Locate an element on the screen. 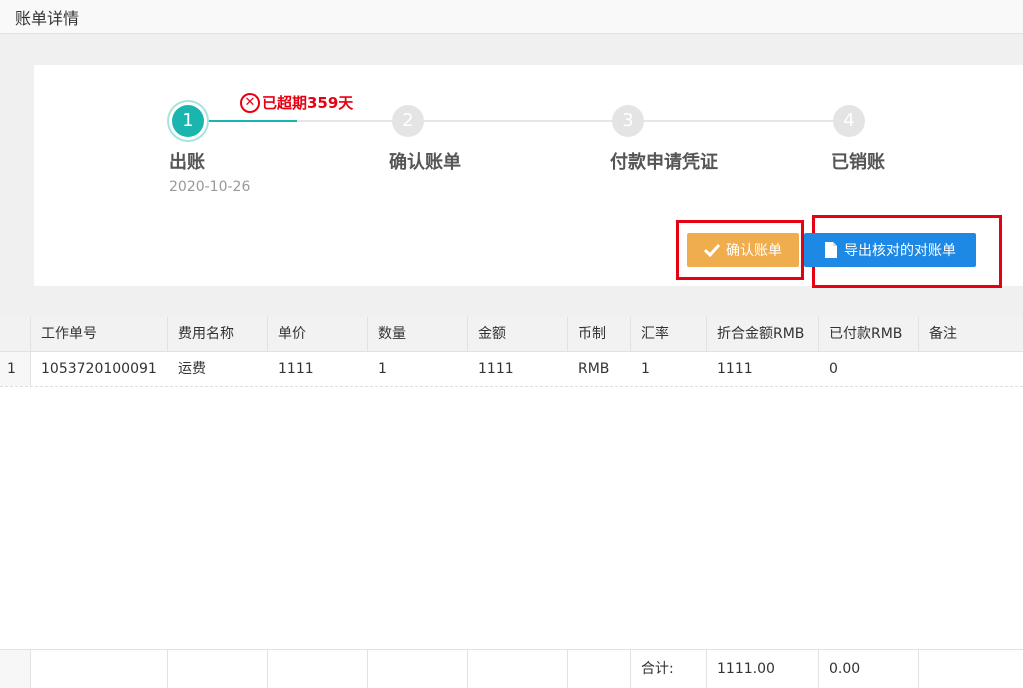 The image size is (1023, 688). step-1-date: 2020-10-26 is located at coordinates (210, 187).